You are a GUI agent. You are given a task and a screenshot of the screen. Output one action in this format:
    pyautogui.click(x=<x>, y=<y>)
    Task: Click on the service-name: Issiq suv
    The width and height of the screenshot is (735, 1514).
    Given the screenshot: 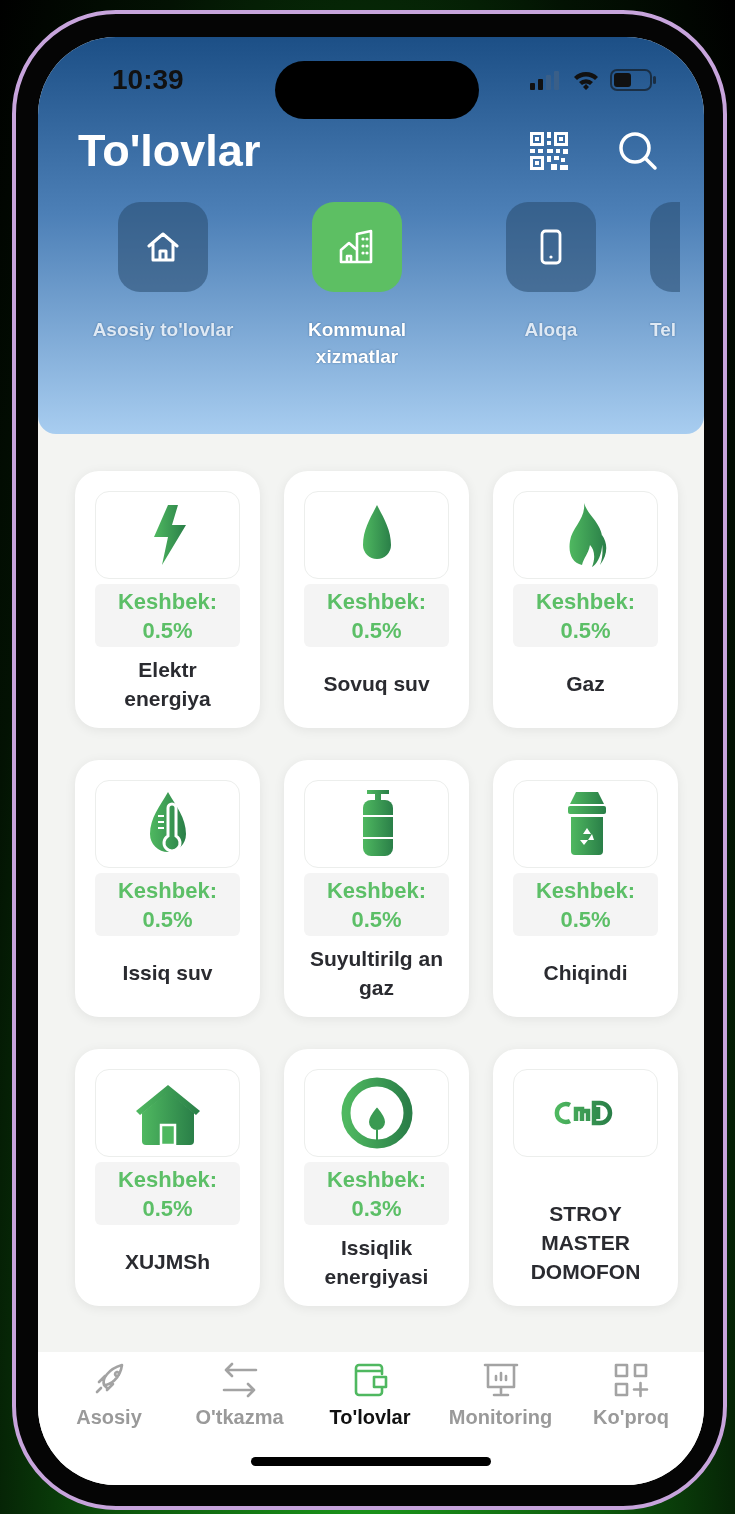 What is the action you would take?
    pyautogui.click(x=167, y=973)
    